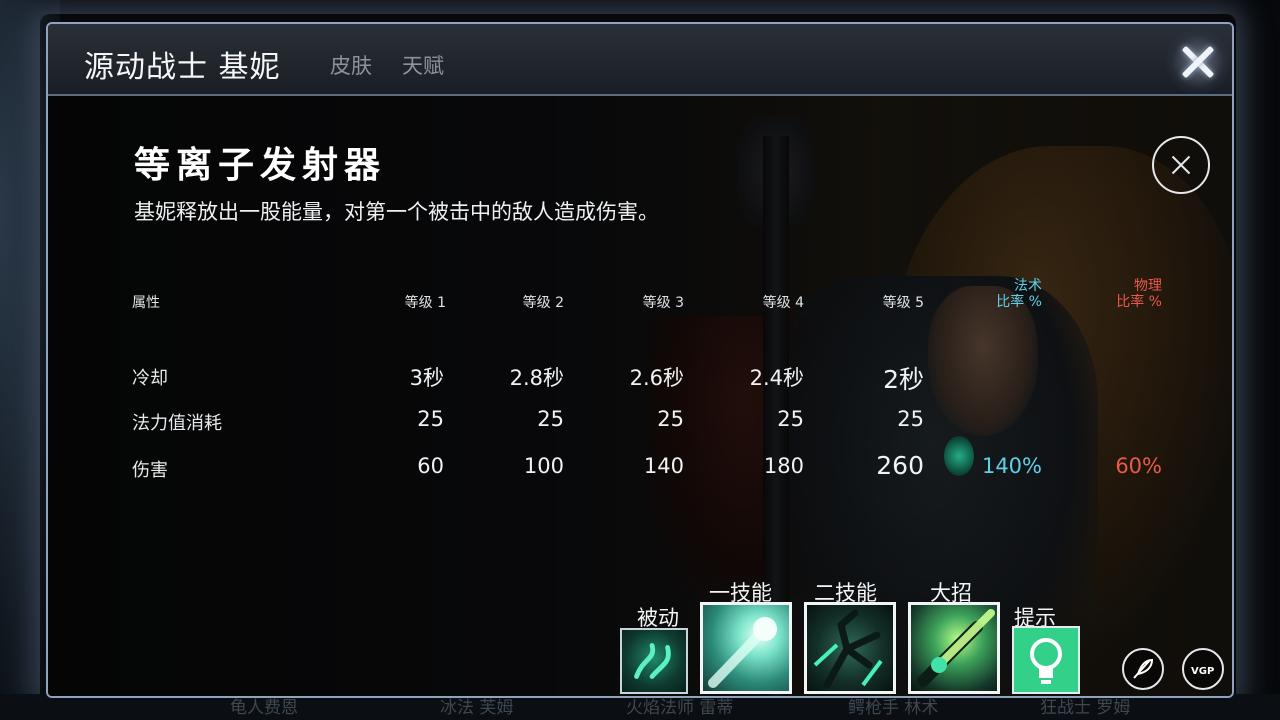 This screenshot has width=1280, height=720. I want to click on phys-ratio-value: 60%, so click(1138, 466).